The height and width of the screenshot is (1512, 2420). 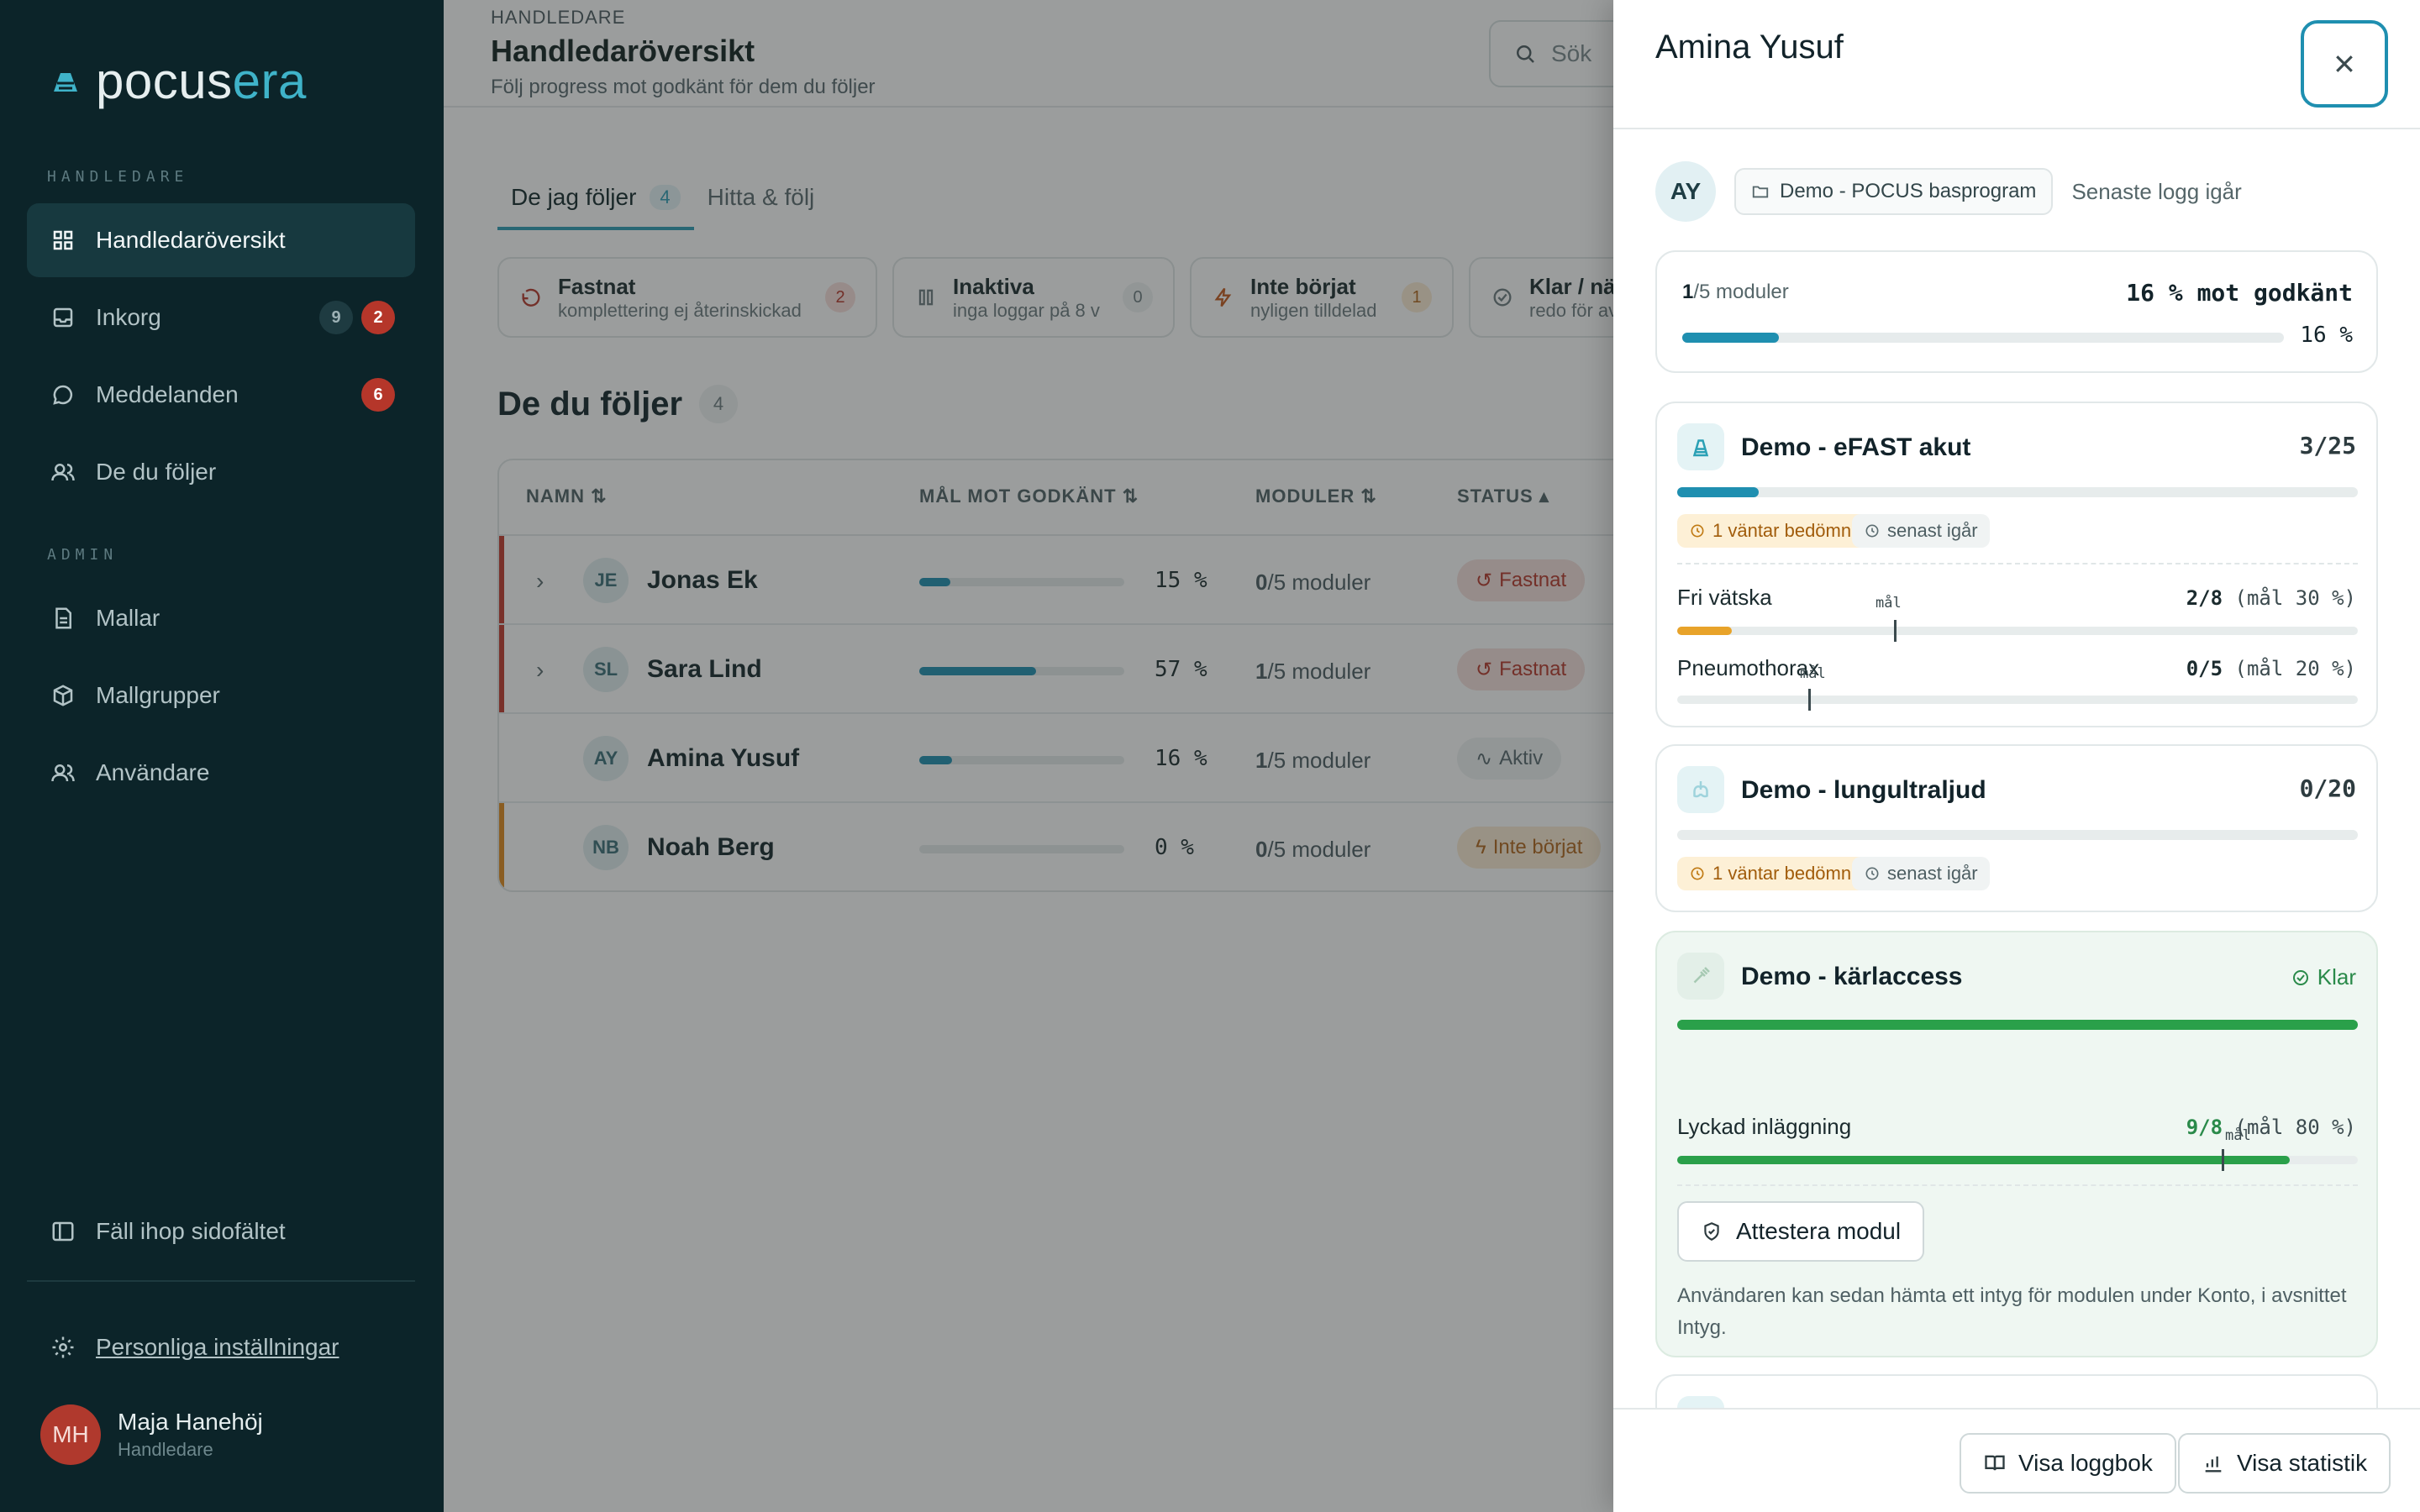 I want to click on sidebar-item-label: Användare, so click(x=153, y=772).